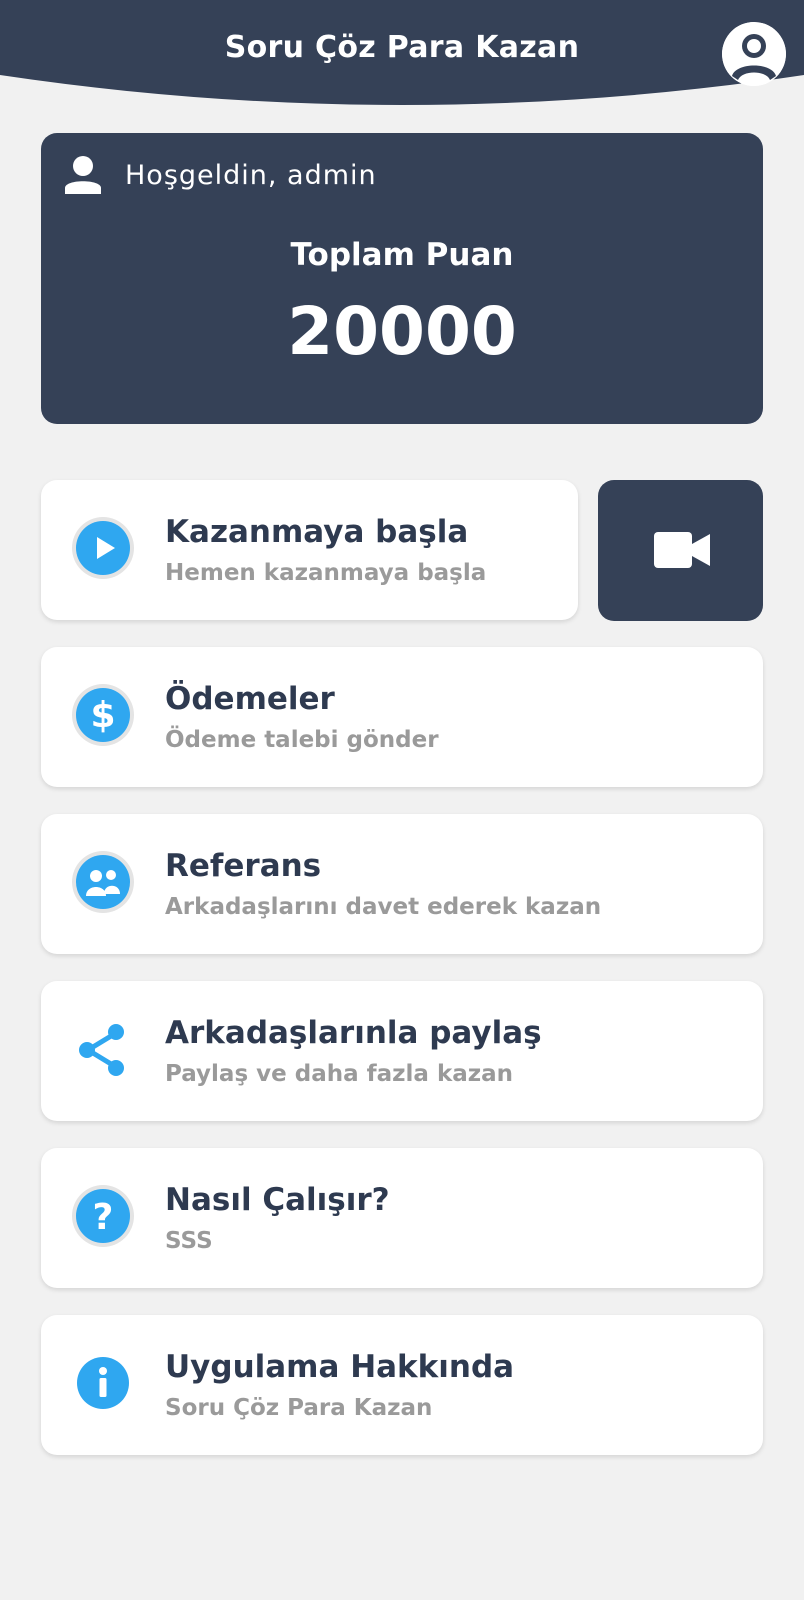 Image resolution: width=804 pixels, height=1600 pixels. Describe the element at coordinates (402, 47) in the screenshot. I see `app-title: Soru Çöz Para Kazan` at that location.